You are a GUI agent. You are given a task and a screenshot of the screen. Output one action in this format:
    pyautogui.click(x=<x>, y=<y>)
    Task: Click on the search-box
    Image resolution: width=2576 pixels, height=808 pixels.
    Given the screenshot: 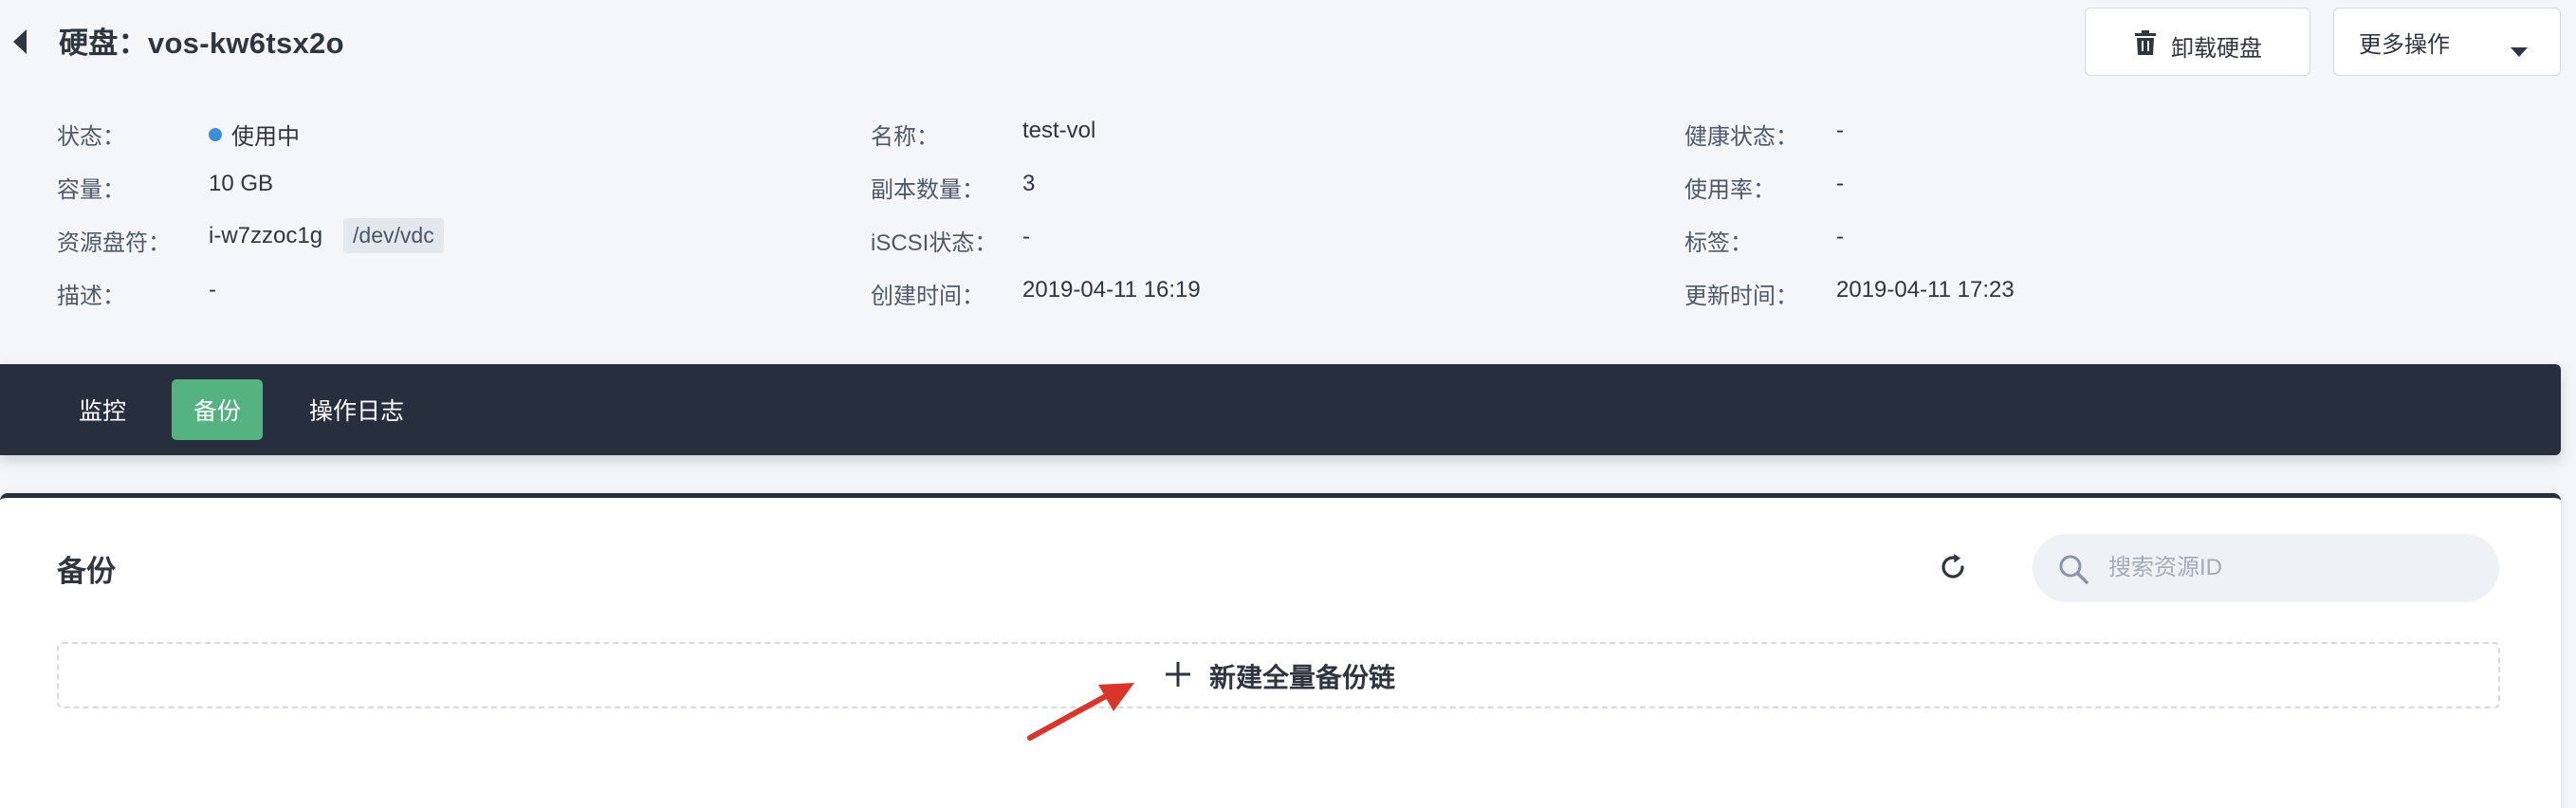 What is the action you would take?
    pyautogui.click(x=2266, y=568)
    